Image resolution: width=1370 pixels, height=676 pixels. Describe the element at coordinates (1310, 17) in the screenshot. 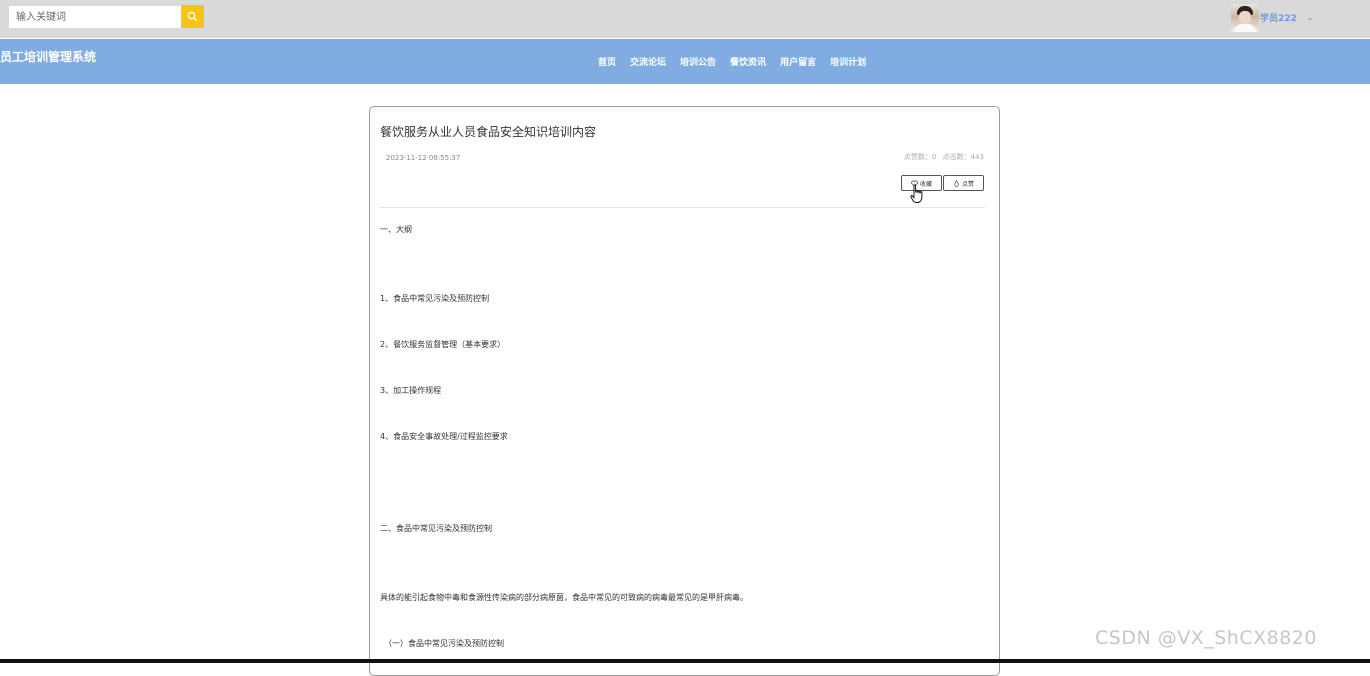

I see `chevron-down-icon: ⌄` at that location.